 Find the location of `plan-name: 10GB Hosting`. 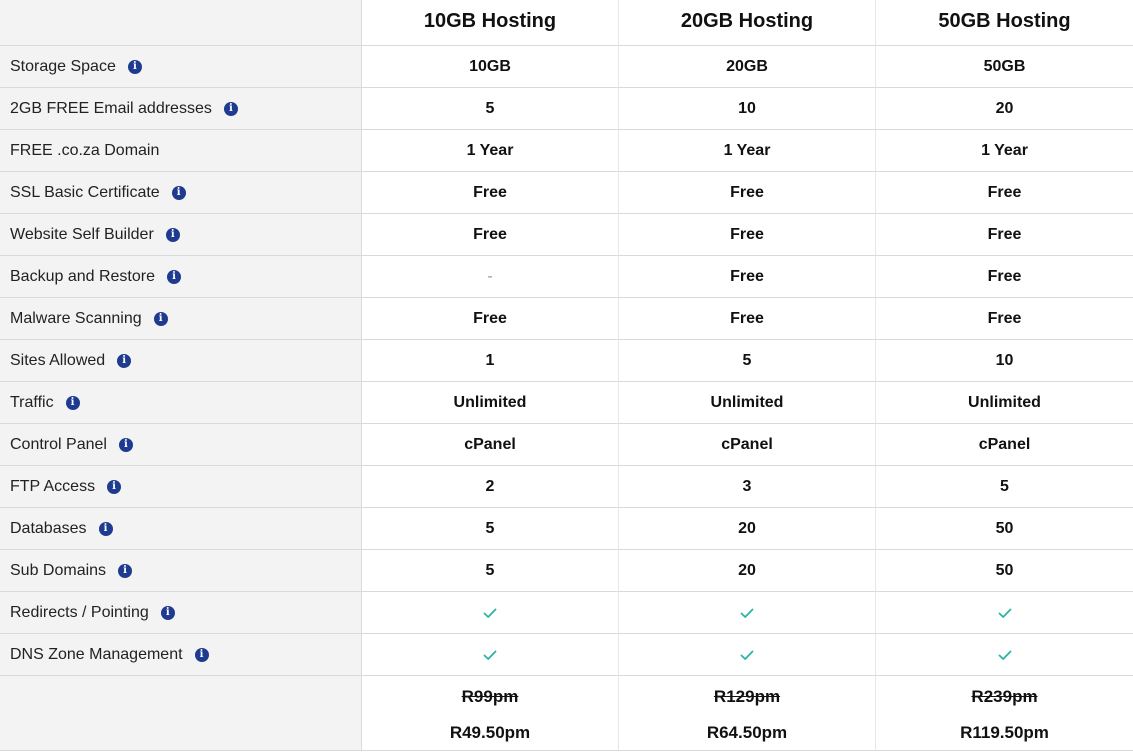

plan-name: 10GB Hosting is located at coordinates (490, 21).